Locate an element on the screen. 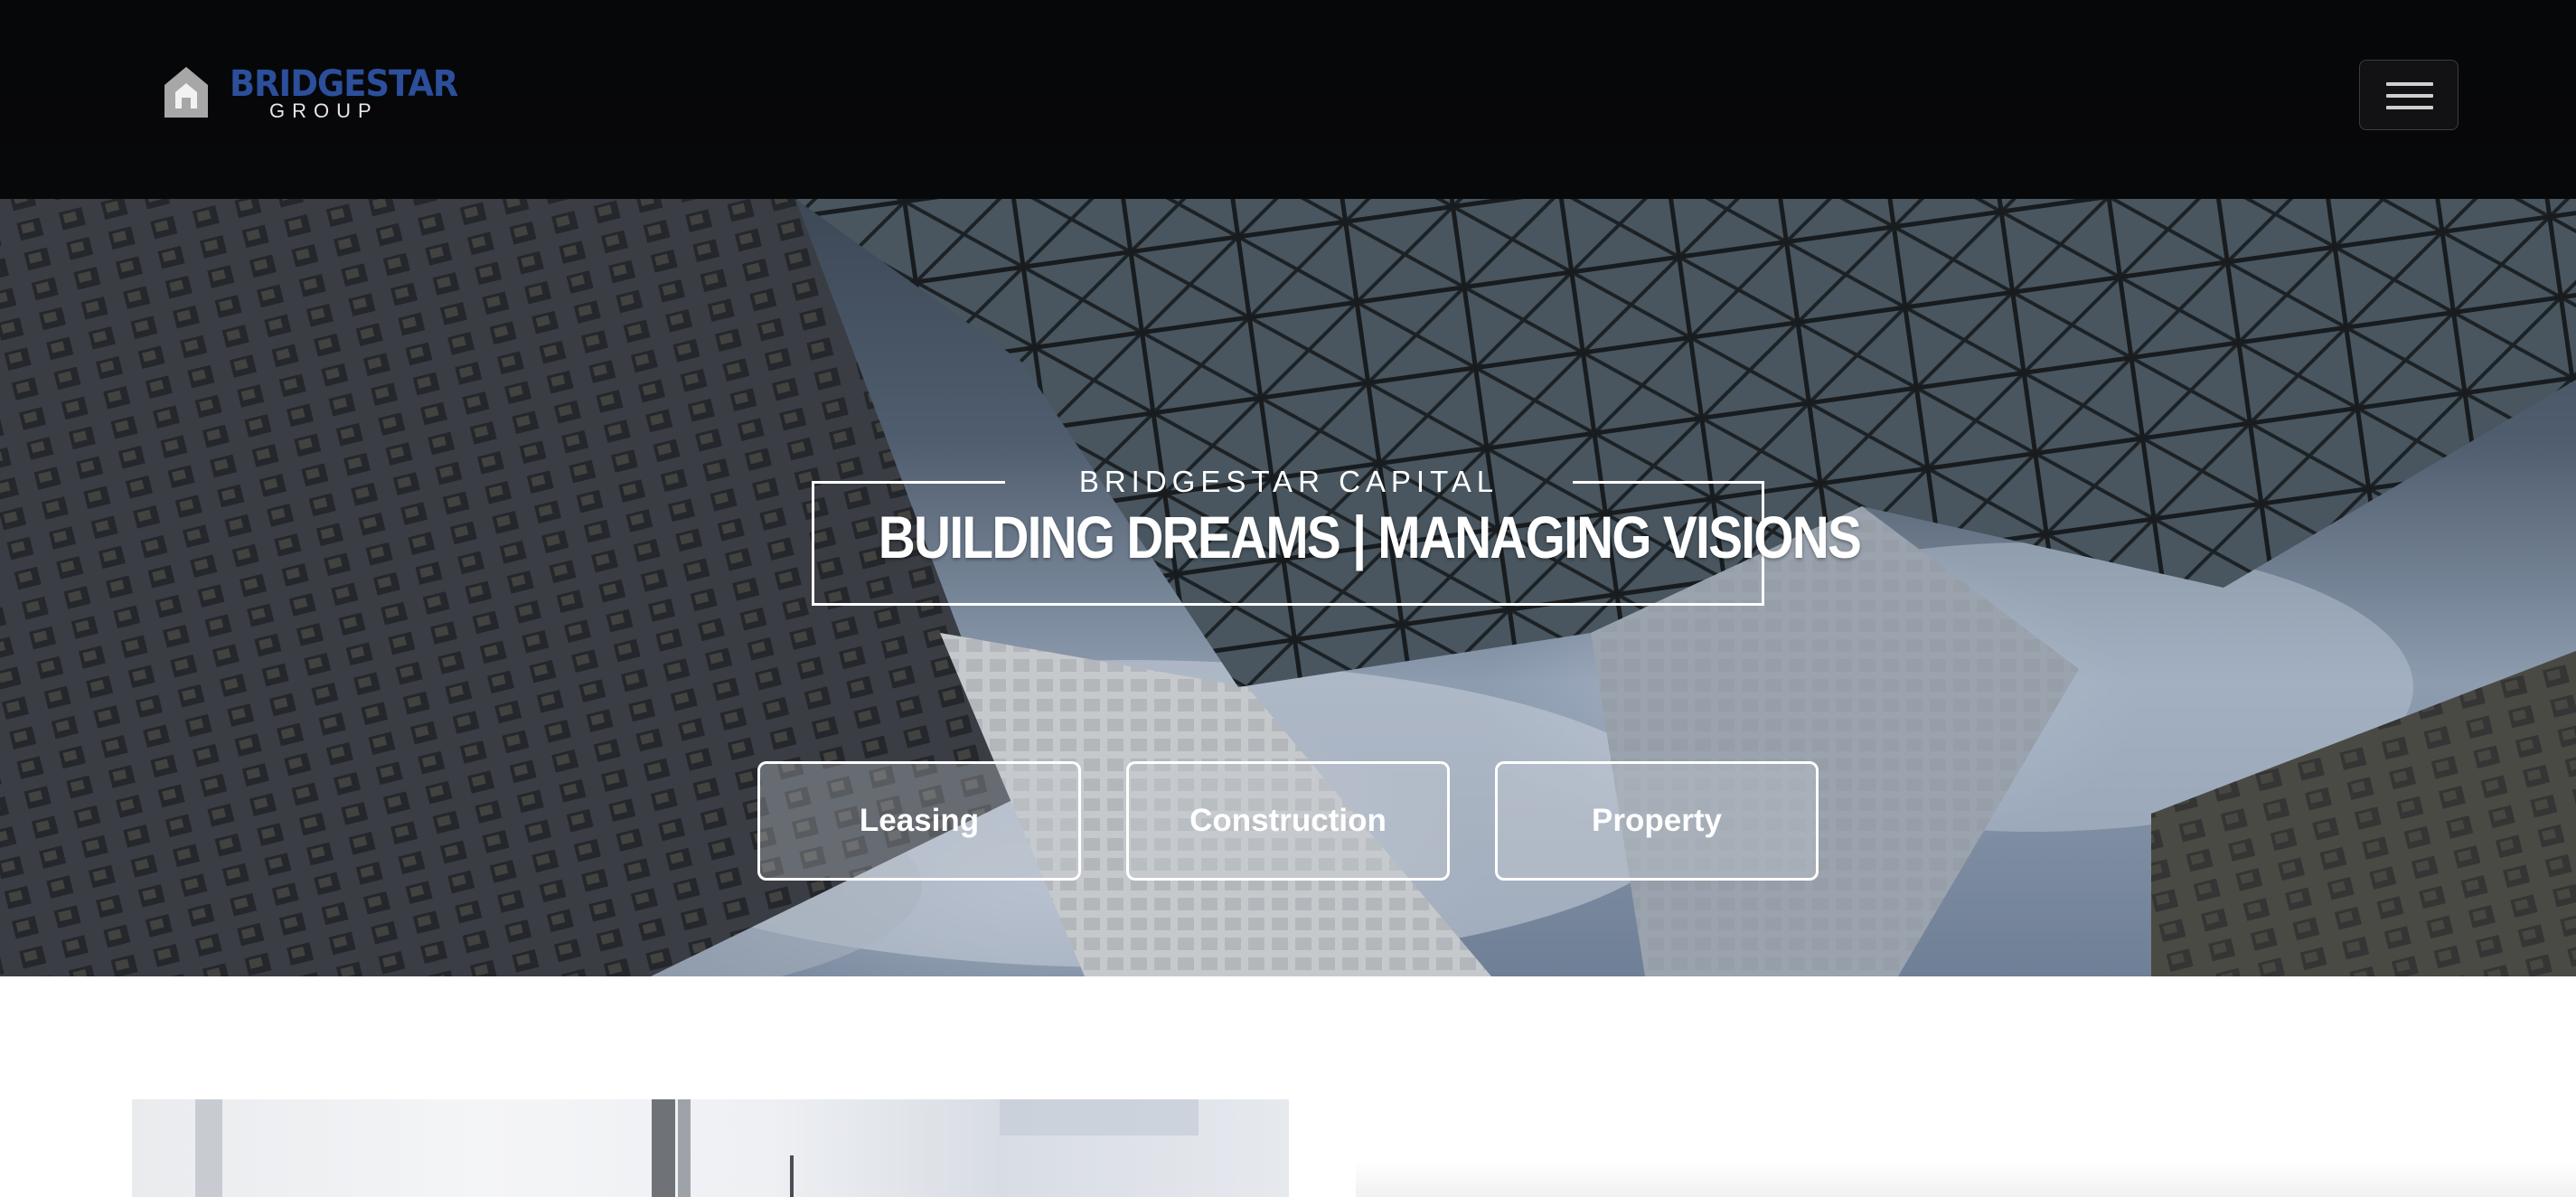  section-text-area is located at coordinates (1966, 1179).